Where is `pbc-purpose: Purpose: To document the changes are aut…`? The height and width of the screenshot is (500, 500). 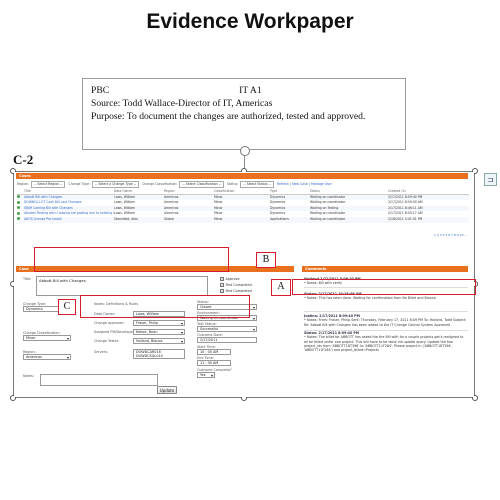
pbc-purpose: Purpose: To document the changes are aut… is located at coordinates (228, 116).